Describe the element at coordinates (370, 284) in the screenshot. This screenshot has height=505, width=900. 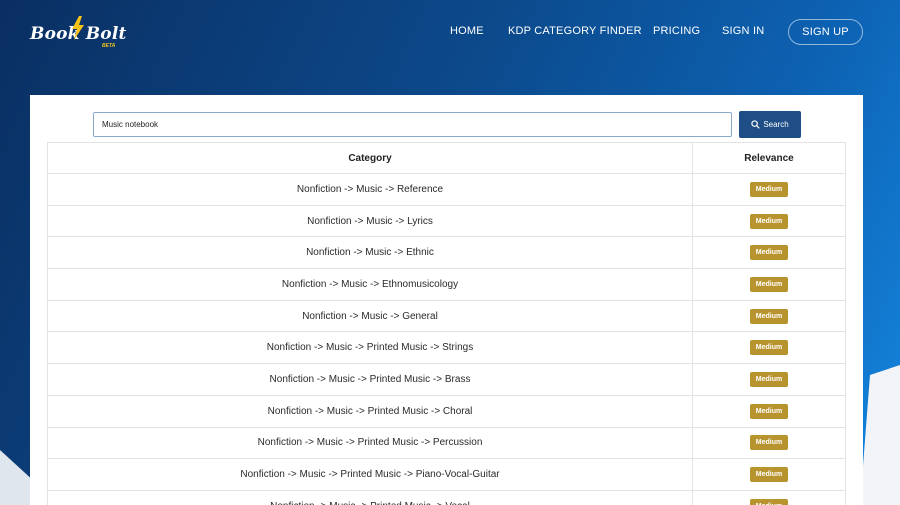
I see `category-cell: Nonfiction -> Music -> Ethnomusicology` at that location.